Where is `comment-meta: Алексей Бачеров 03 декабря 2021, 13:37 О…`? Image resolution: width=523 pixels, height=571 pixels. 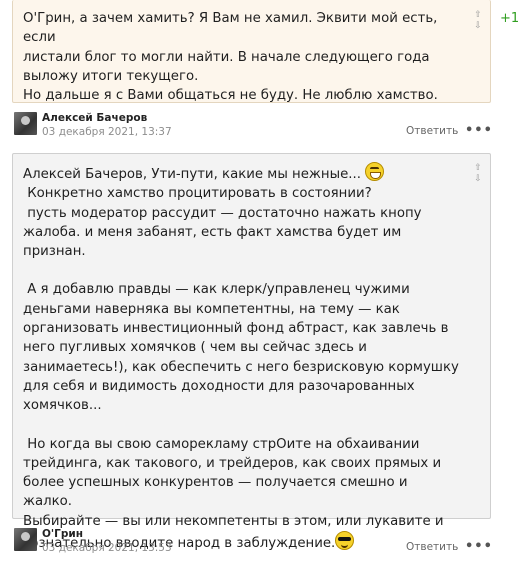 comment-meta: Алексей Бачеров 03 декабря 2021, 13:37 О… is located at coordinates (253, 127).